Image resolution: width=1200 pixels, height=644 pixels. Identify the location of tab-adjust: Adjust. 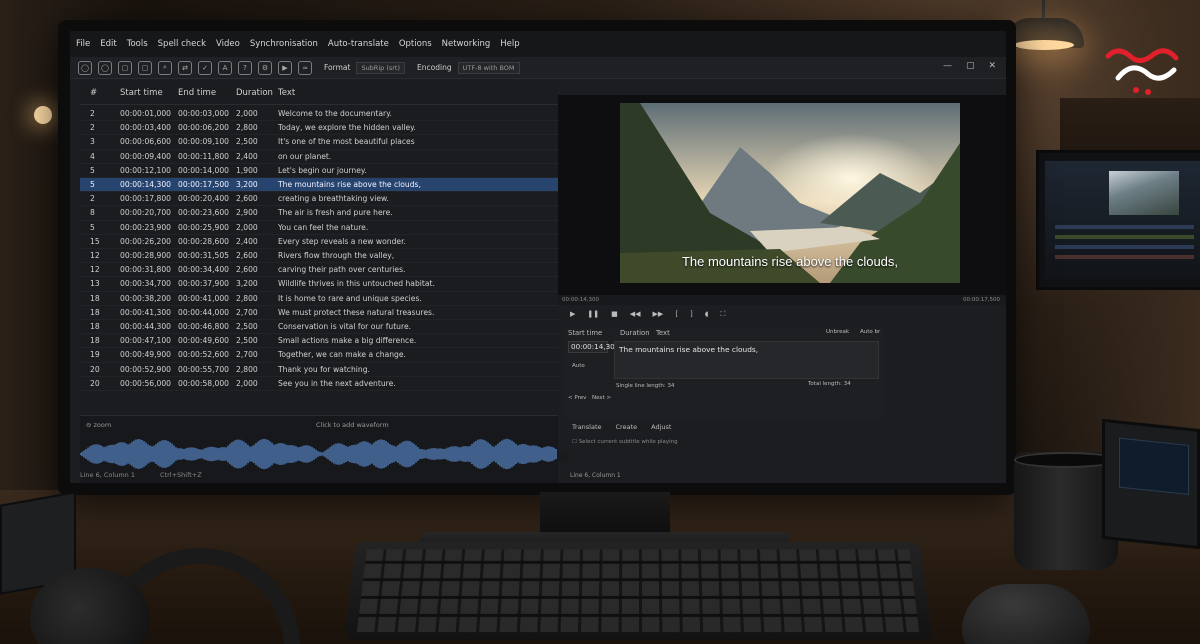
(661, 429).